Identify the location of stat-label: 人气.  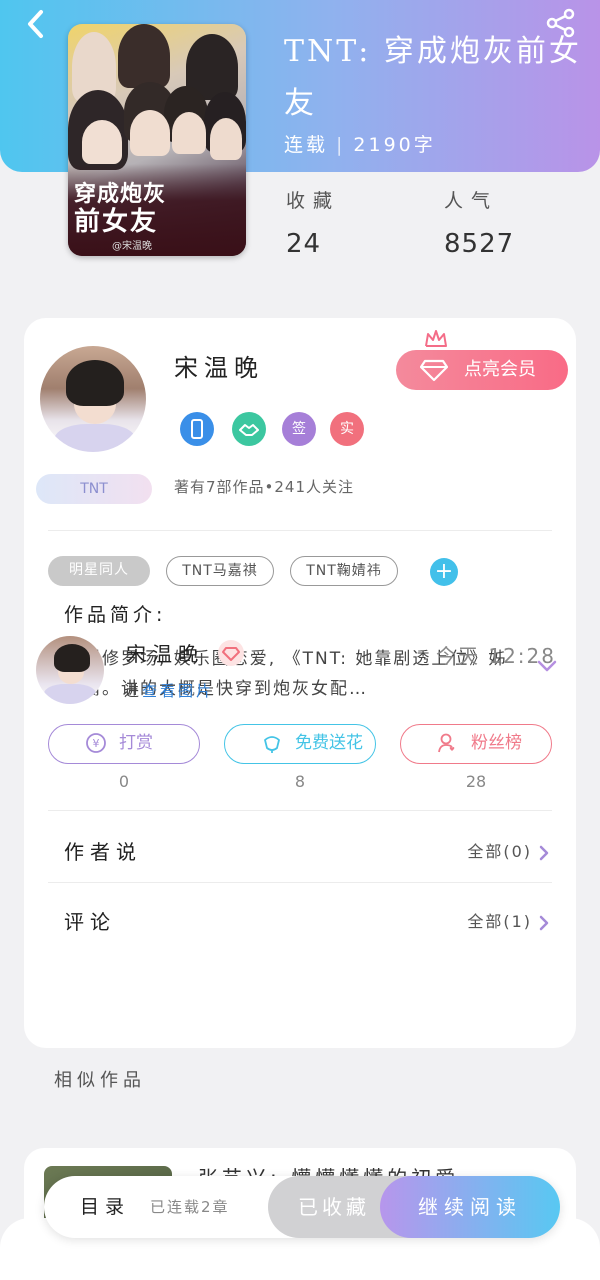
(471, 201).